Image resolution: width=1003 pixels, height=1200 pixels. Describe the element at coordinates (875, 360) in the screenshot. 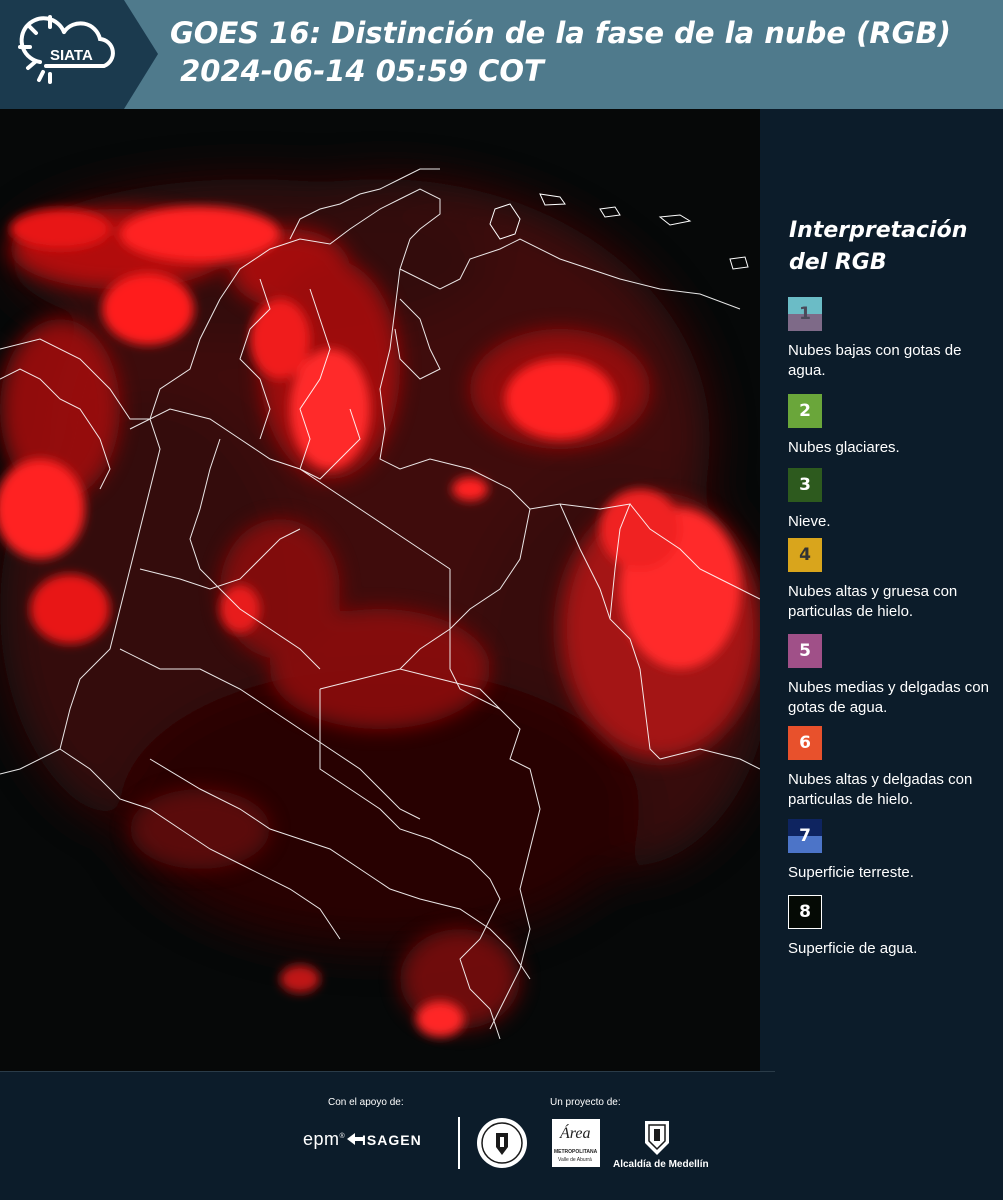

I see `legend-label-1: Nubes bajas con gotas de agua.` at that location.